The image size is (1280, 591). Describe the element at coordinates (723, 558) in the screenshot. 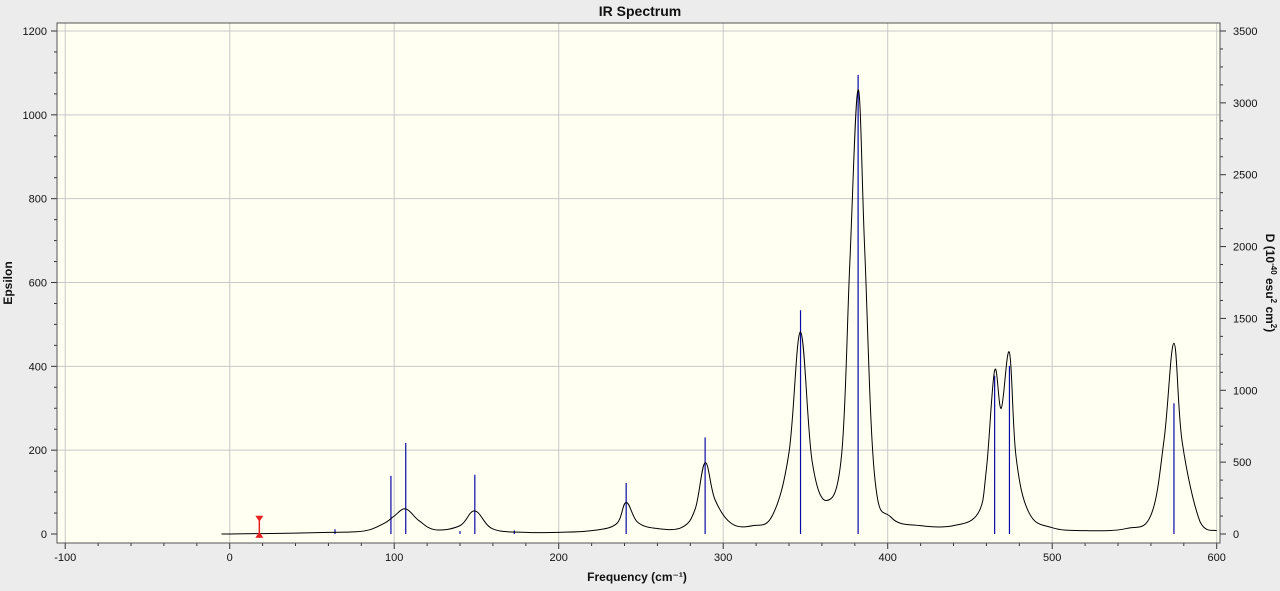

I see `x-tick-label: 300` at that location.